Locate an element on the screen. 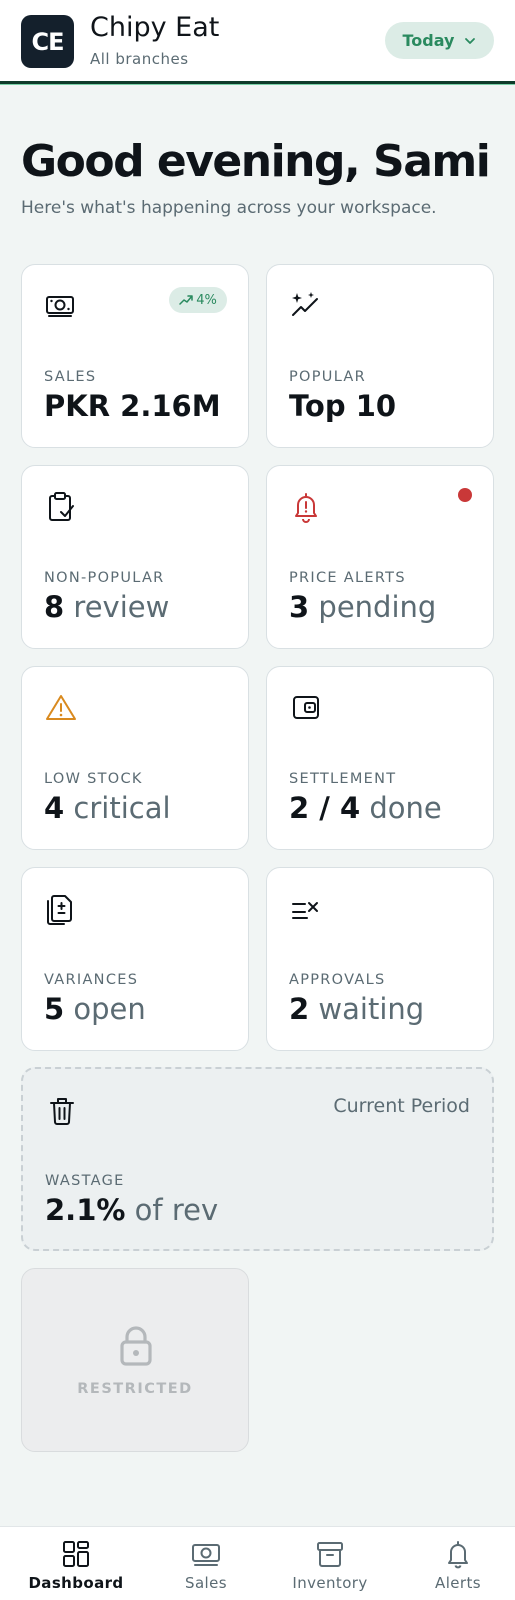 This screenshot has width=515, height=1600. period-label: Current Period is located at coordinates (401, 1106).